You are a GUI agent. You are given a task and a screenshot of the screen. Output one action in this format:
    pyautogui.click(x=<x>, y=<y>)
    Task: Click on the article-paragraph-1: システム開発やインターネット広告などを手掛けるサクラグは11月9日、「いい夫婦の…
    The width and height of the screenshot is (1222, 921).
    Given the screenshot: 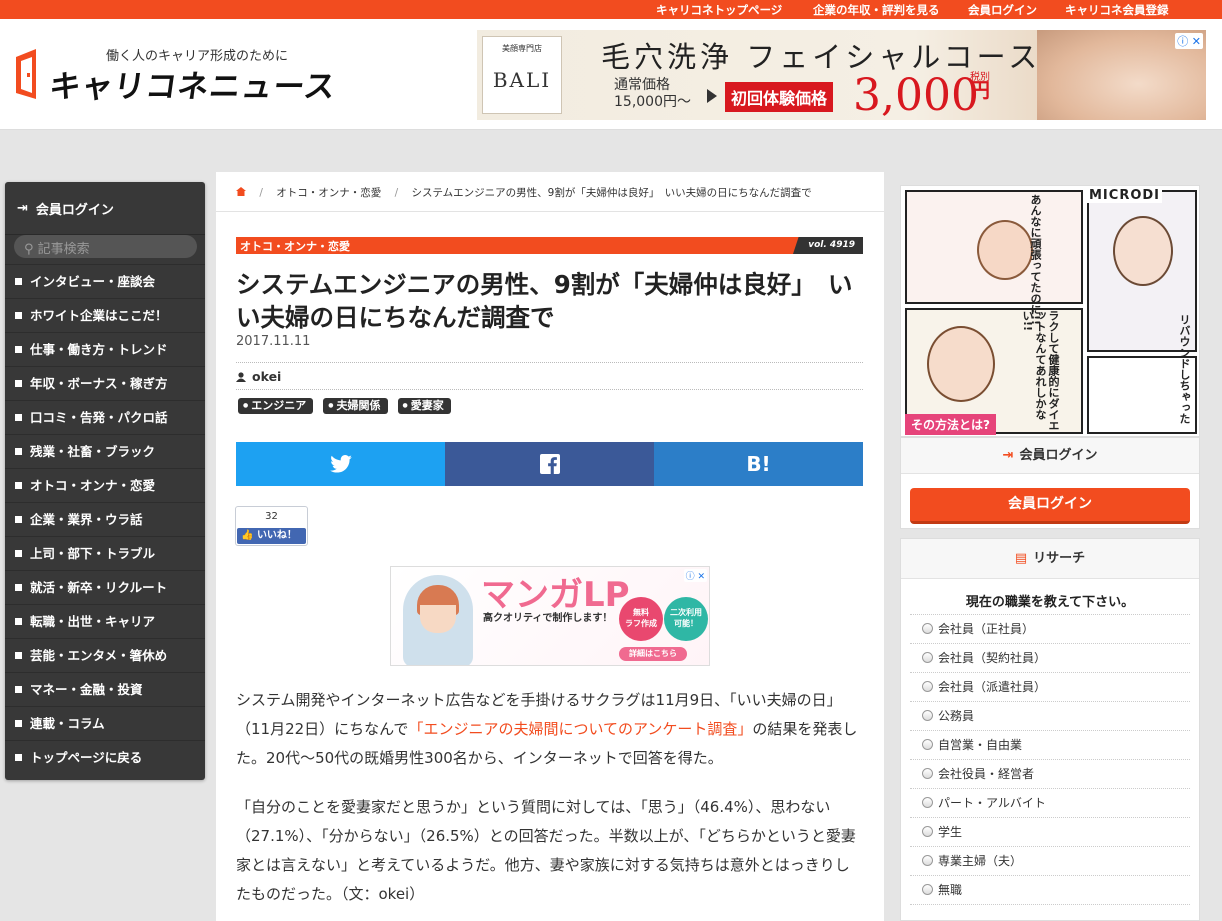 What is the action you would take?
    pyautogui.click(x=549, y=729)
    